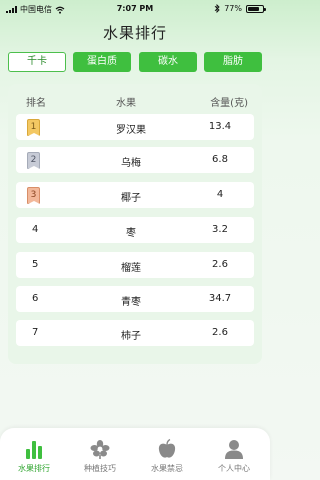 Image resolution: width=320 pixels, height=480 pixels. What do you see at coordinates (220, 194) in the screenshot?
I see `fruit-amount: 4` at bounding box center [220, 194].